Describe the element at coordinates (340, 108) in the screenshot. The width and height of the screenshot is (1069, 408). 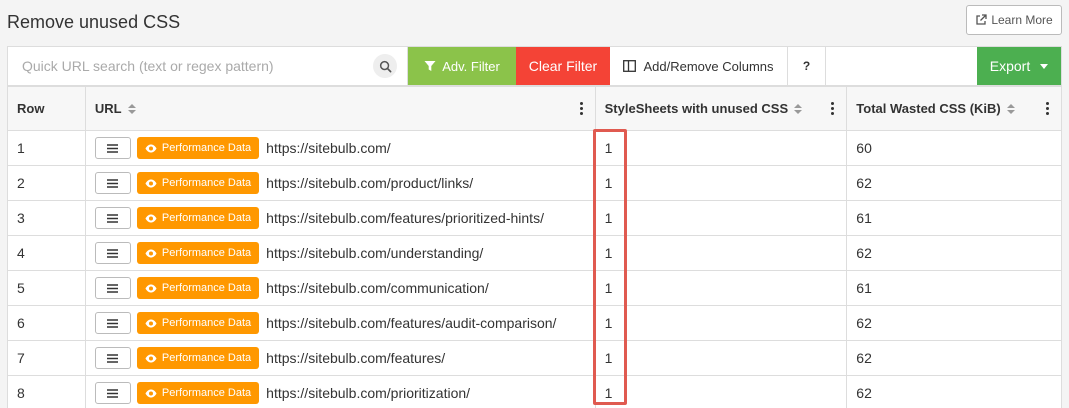
I see `column-header-url: URL` at that location.